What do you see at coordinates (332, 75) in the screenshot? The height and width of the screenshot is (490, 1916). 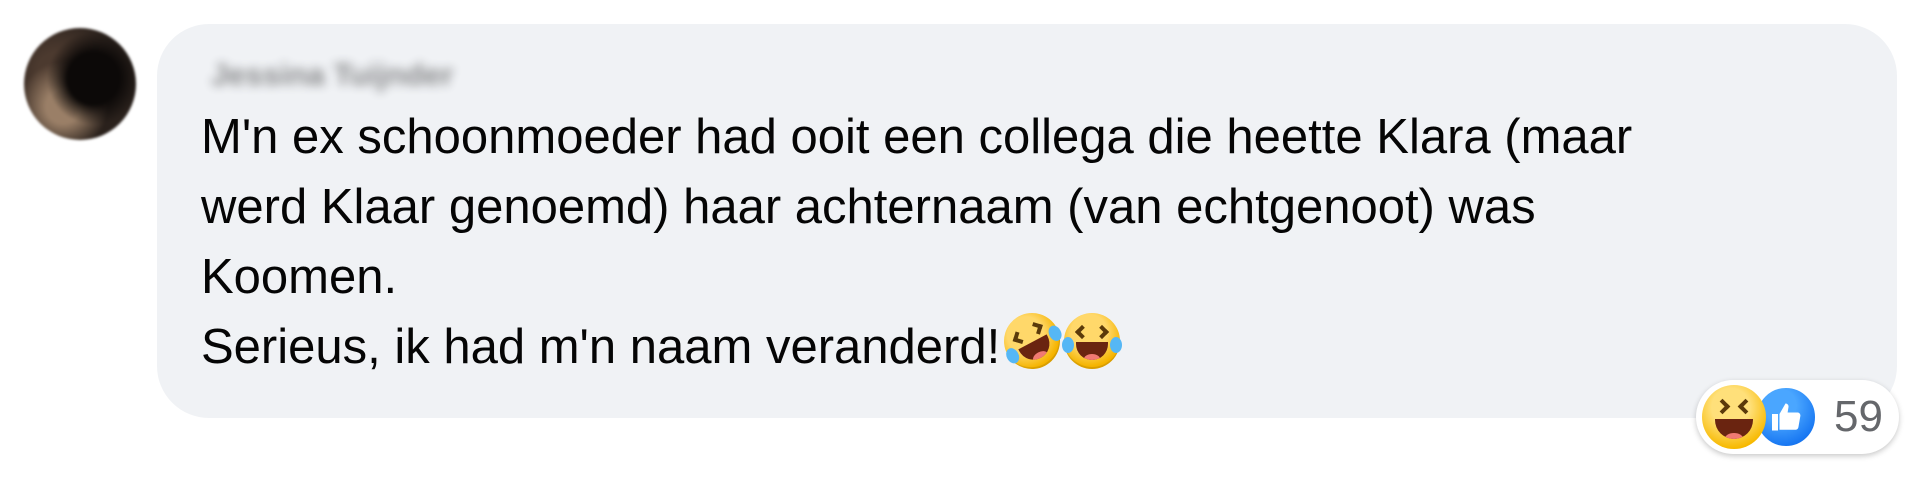 I see `comment-author: Jessina Tuijnder` at bounding box center [332, 75].